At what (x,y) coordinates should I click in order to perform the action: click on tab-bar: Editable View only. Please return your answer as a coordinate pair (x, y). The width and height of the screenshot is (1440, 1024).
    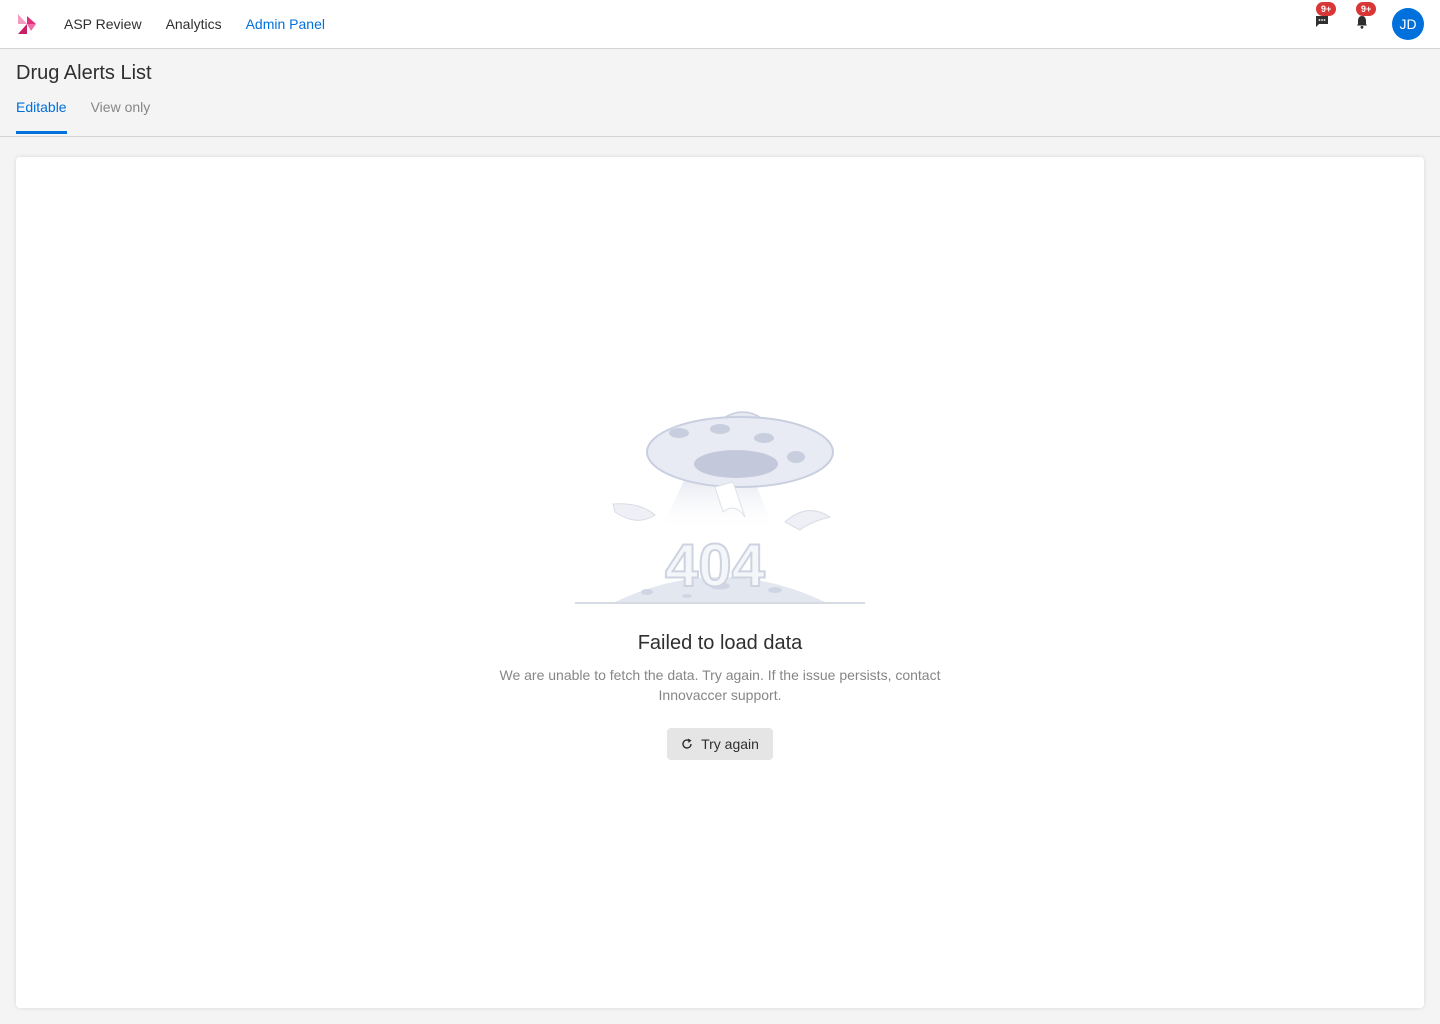
    Looking at the image, I should click on (95, 116).